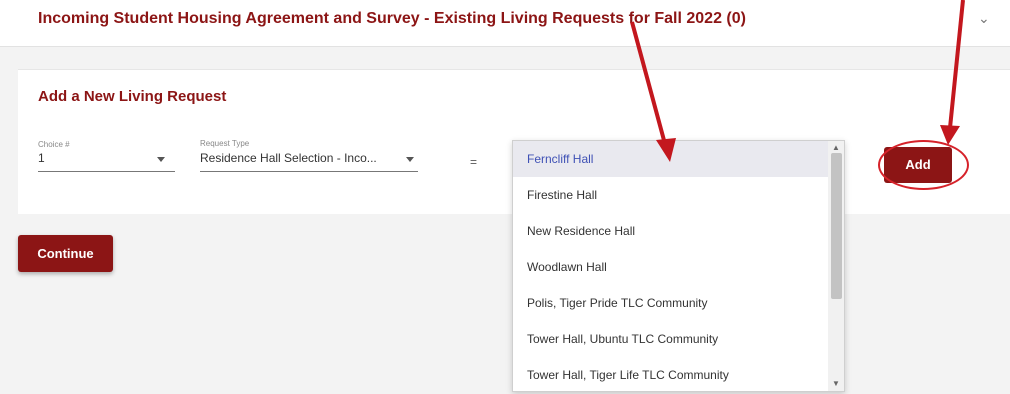  I want to click on chevron-down-icon: ⌄, so click(984, 18).